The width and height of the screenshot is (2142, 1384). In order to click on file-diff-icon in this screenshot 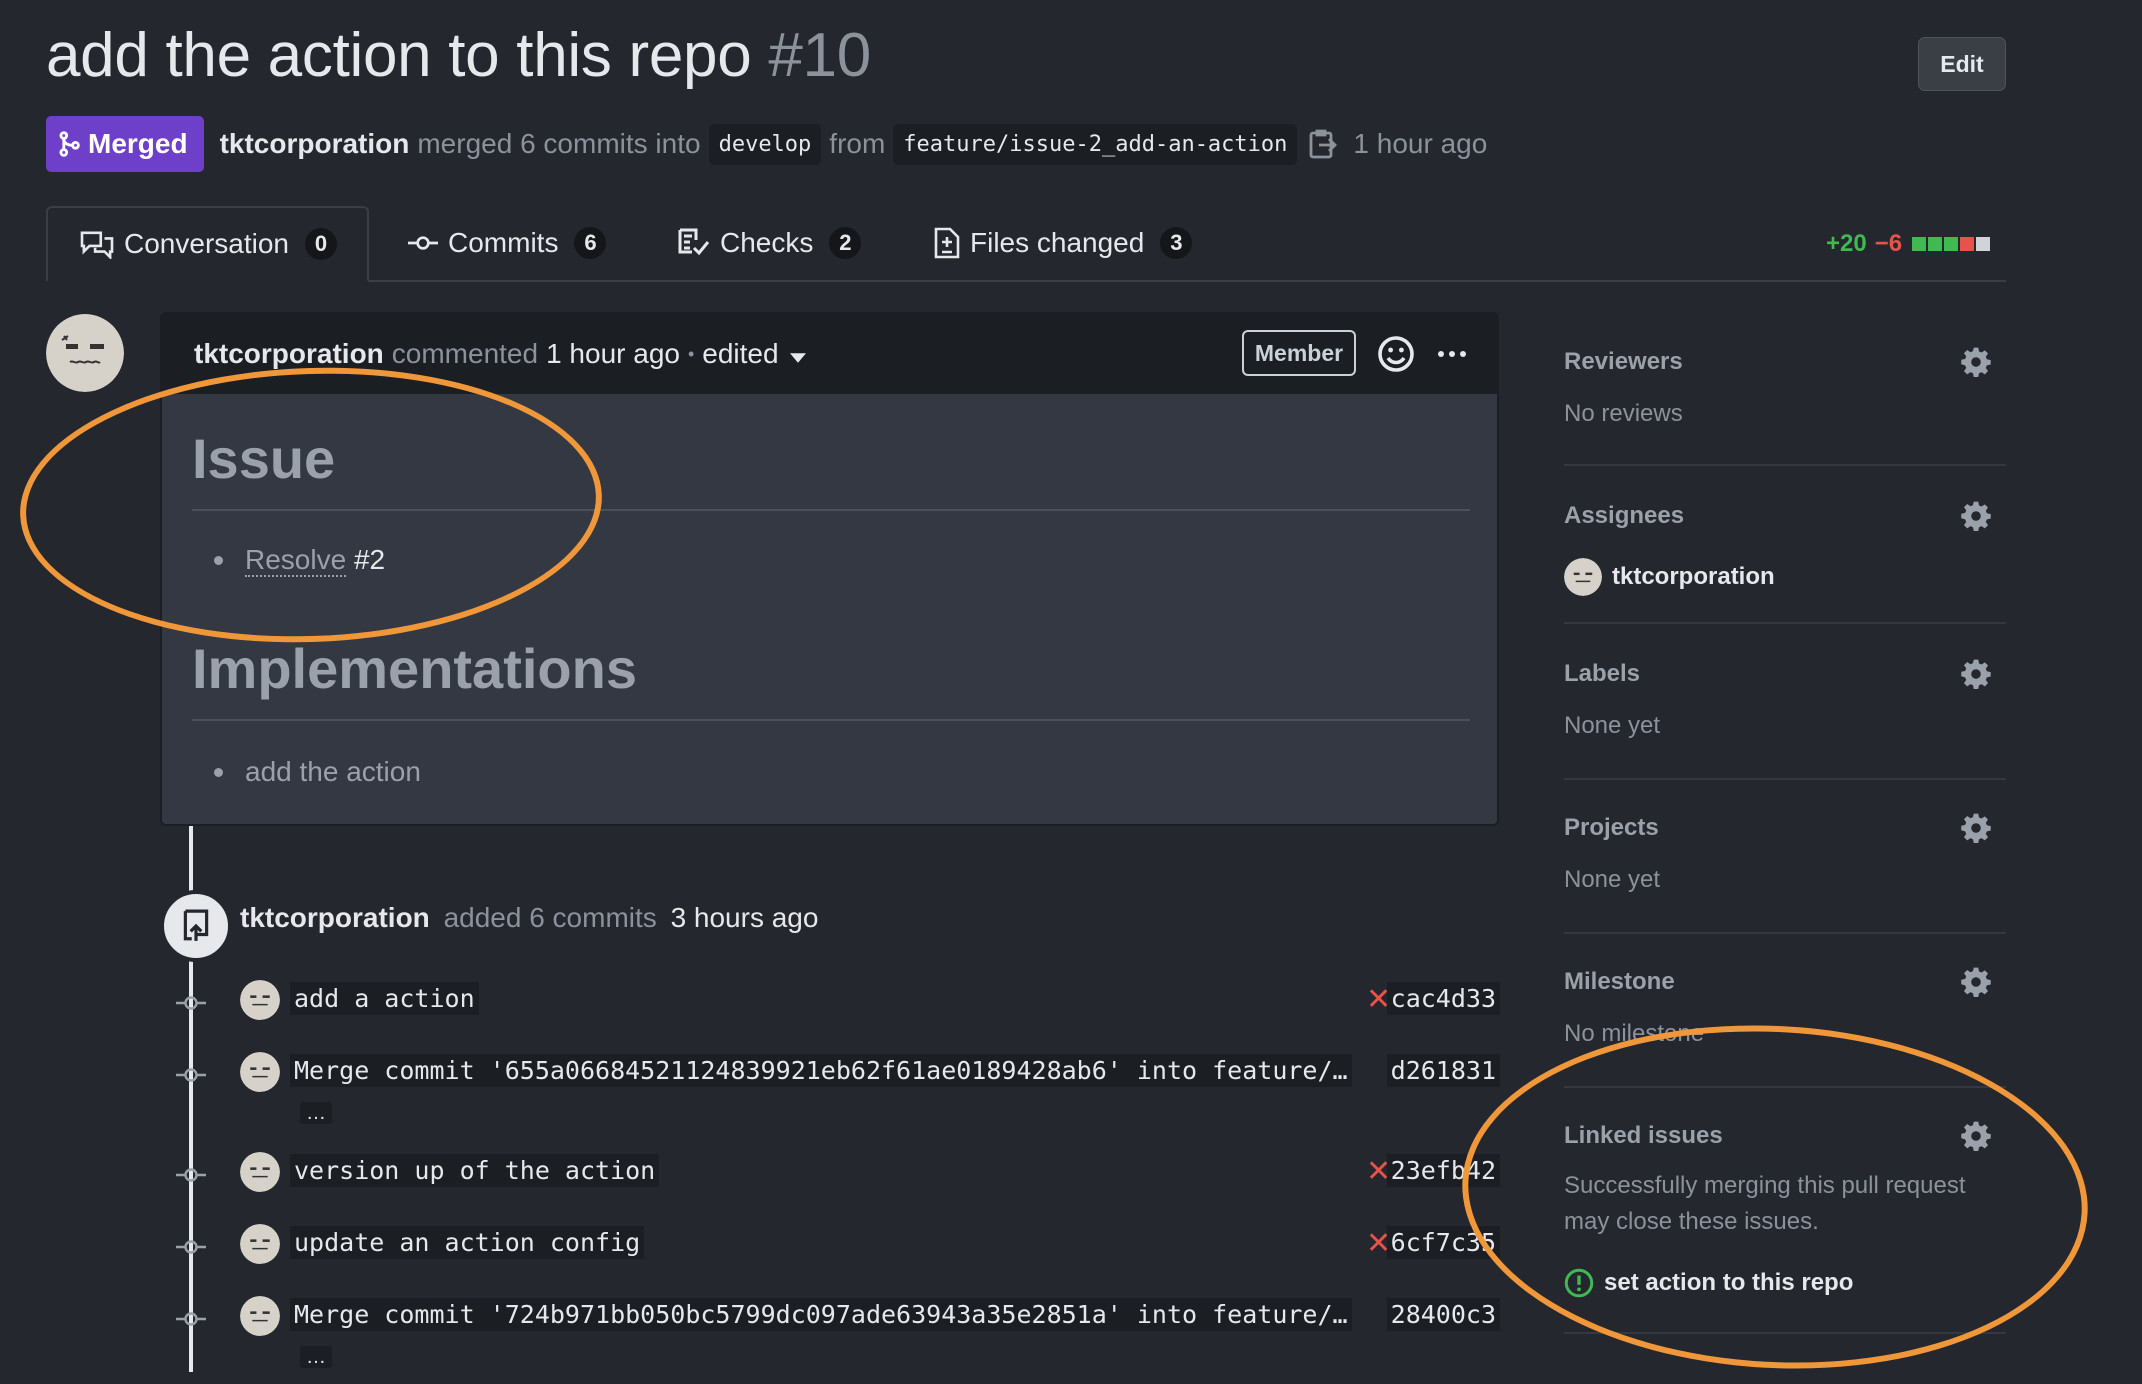, I will do `click(947, 243)`.